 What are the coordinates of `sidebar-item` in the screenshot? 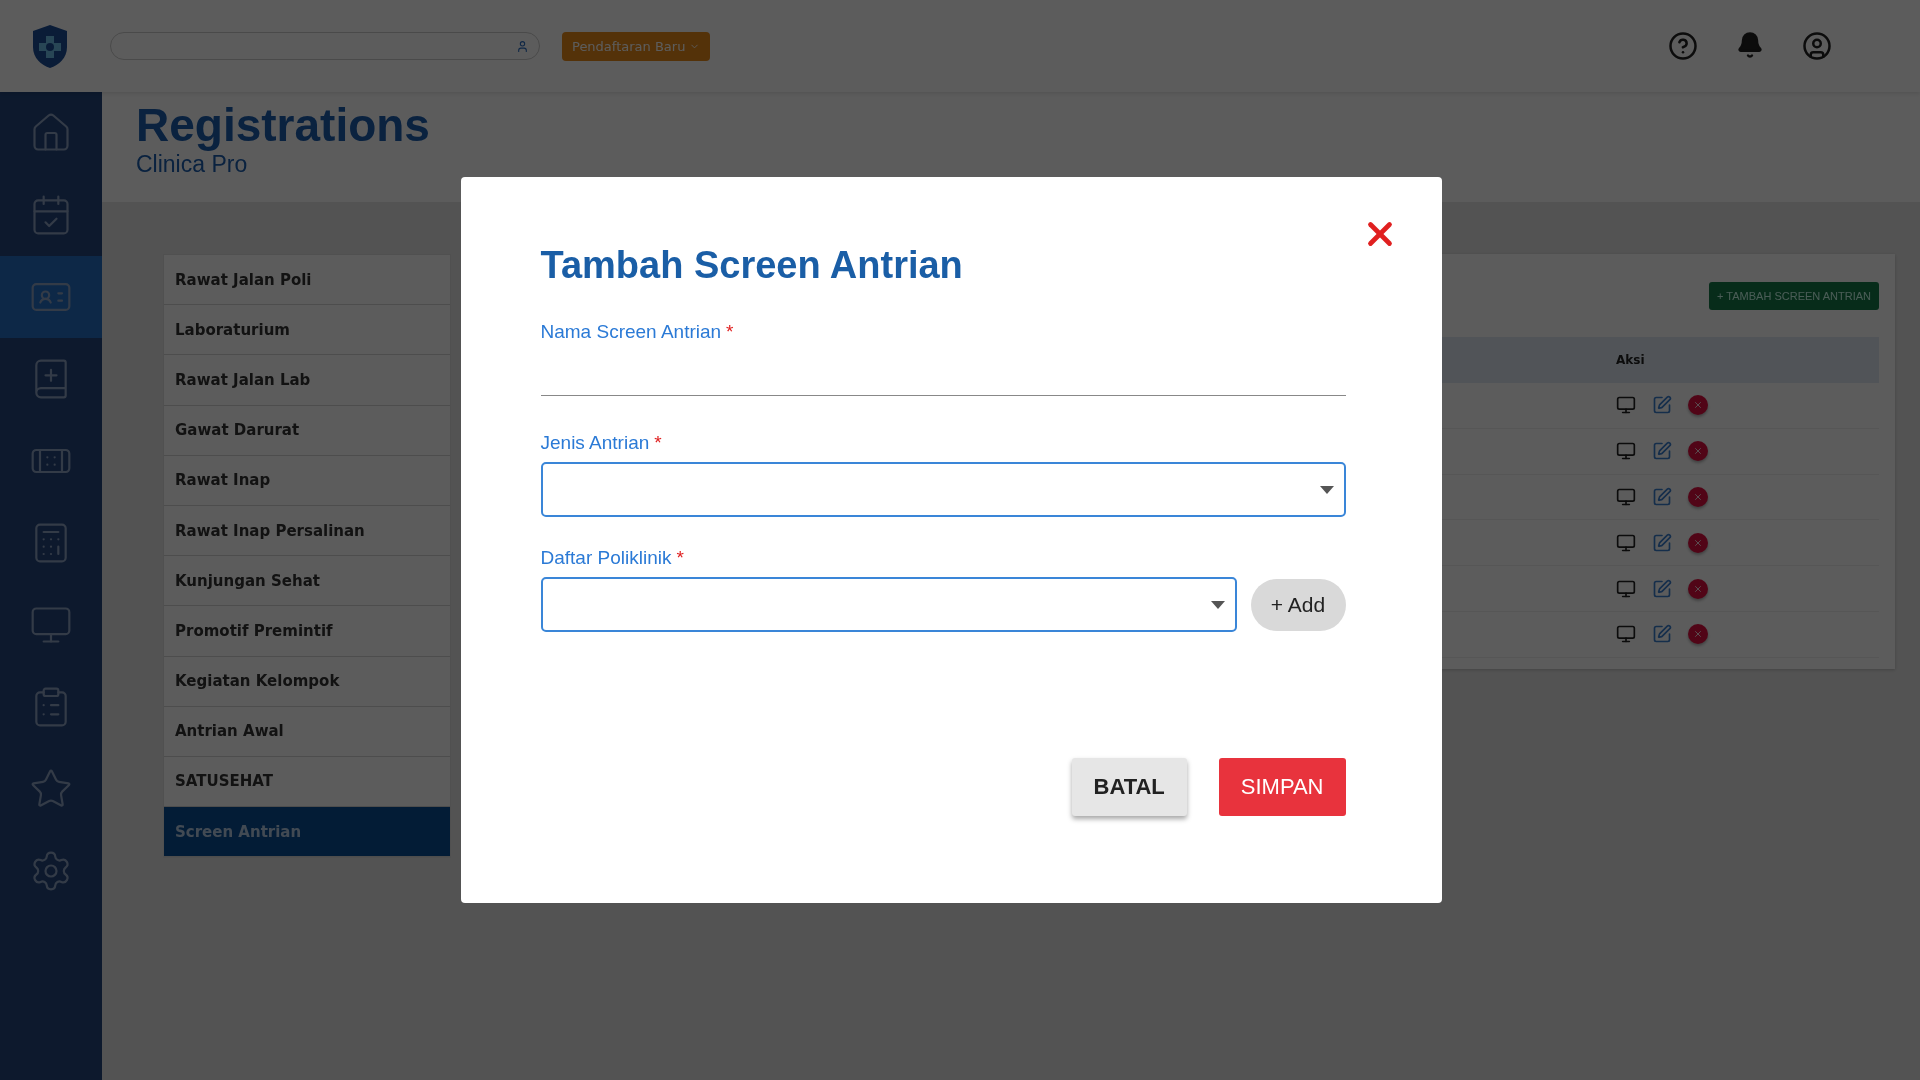 It's located at (51, 297).